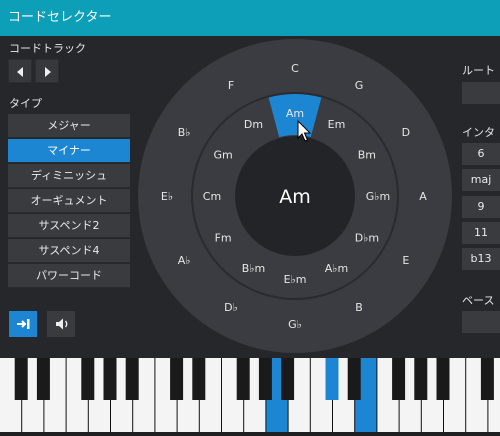 The width and height of the screenshot is (500, 436). What do you see at coordinates (184, 132) in the screenshot?
I see `outer-key-label: B♭` at bounding box center [184, 132].